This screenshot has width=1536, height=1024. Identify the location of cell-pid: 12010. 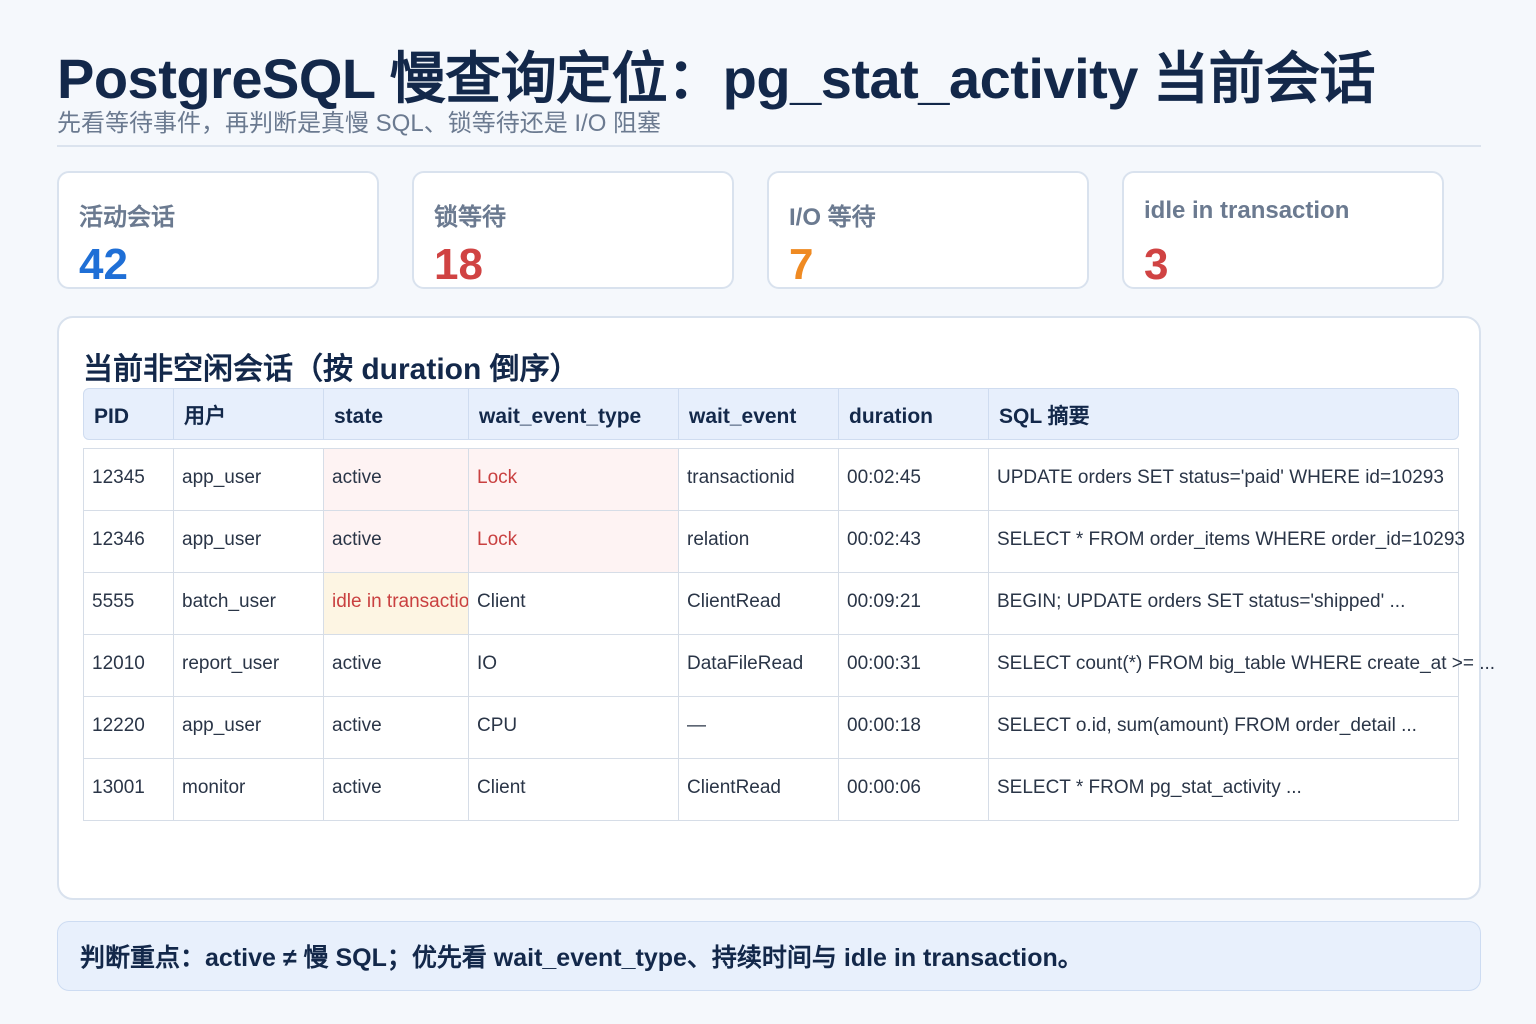
(129, 665).